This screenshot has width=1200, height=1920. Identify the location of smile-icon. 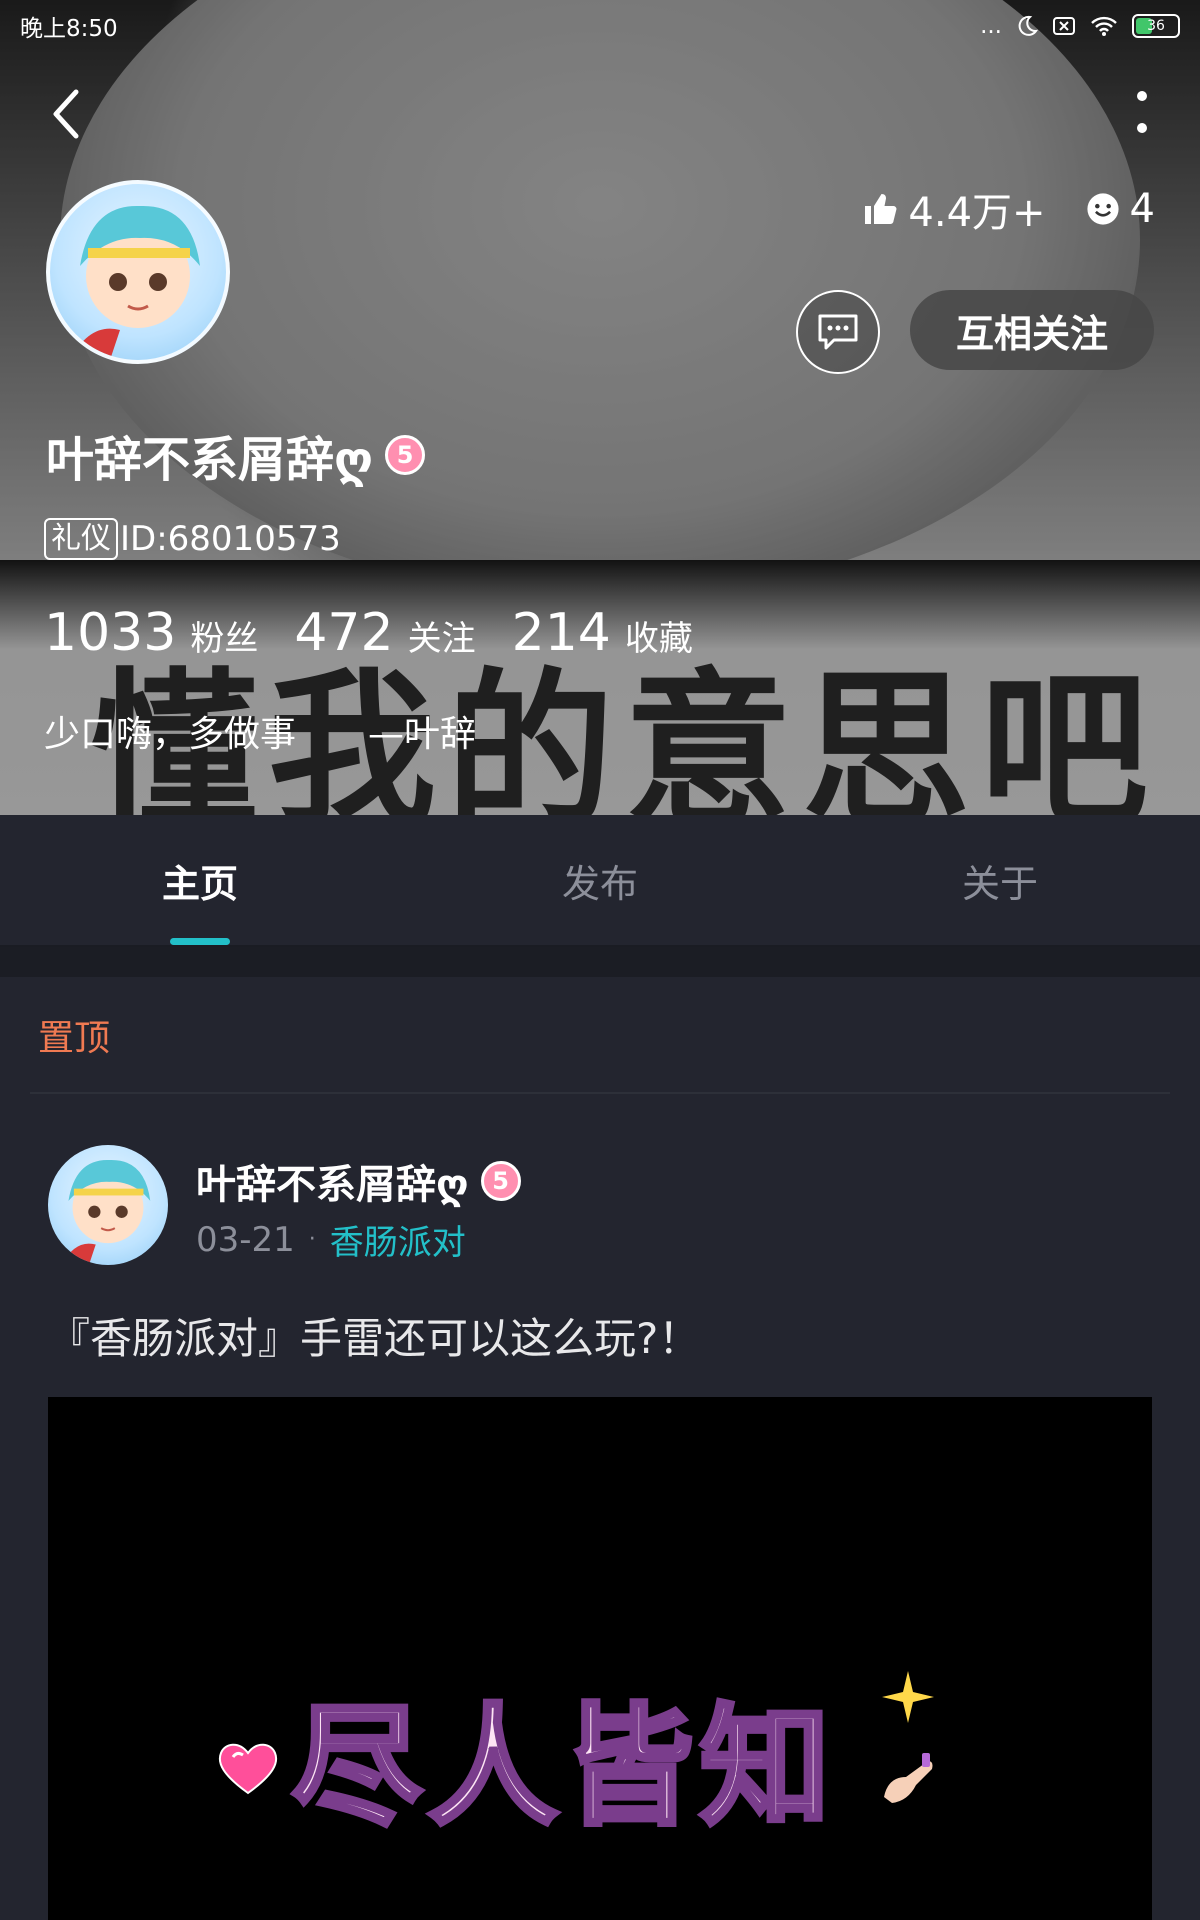
(1102, 209).